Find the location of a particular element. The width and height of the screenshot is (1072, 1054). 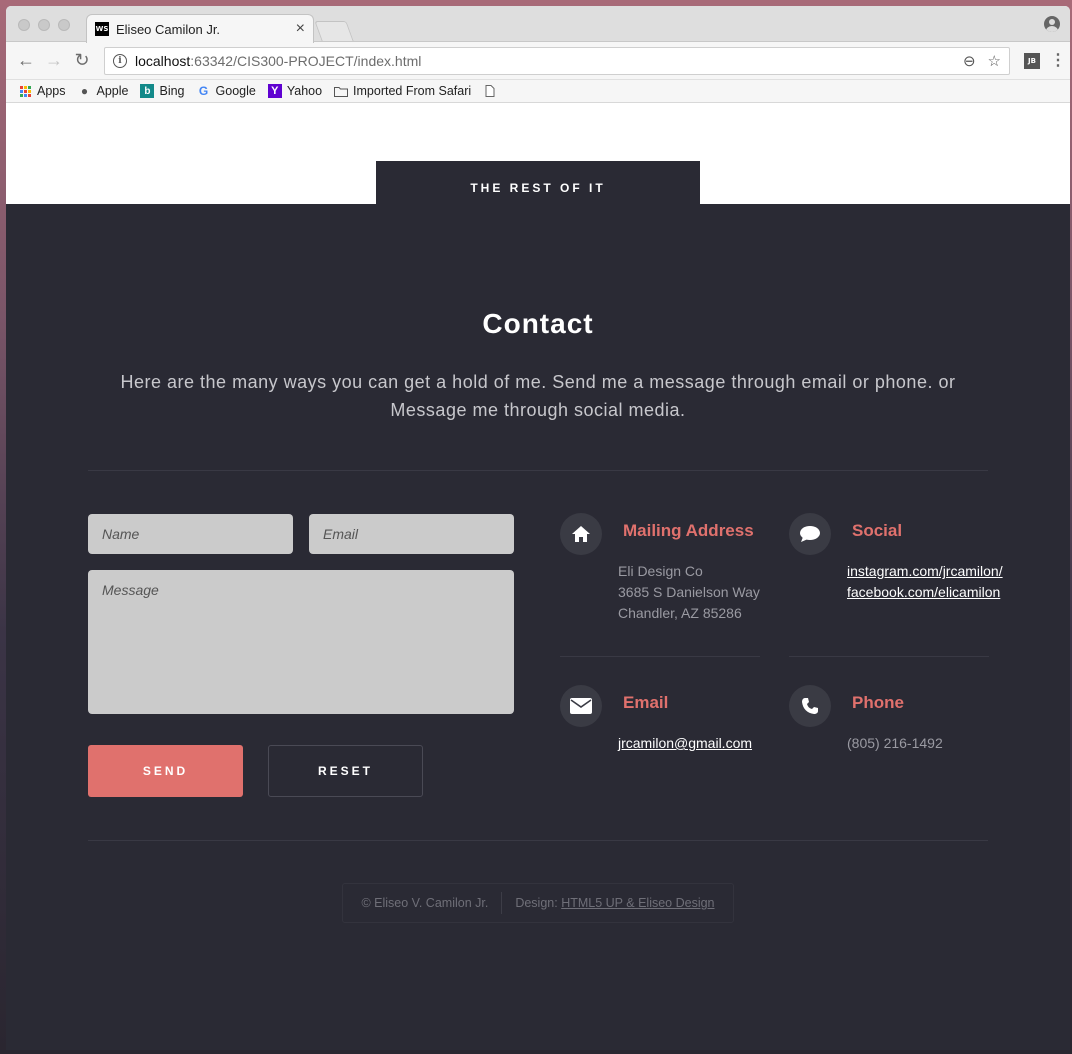

phone-title: Phone is located at coordinates (878, 702).